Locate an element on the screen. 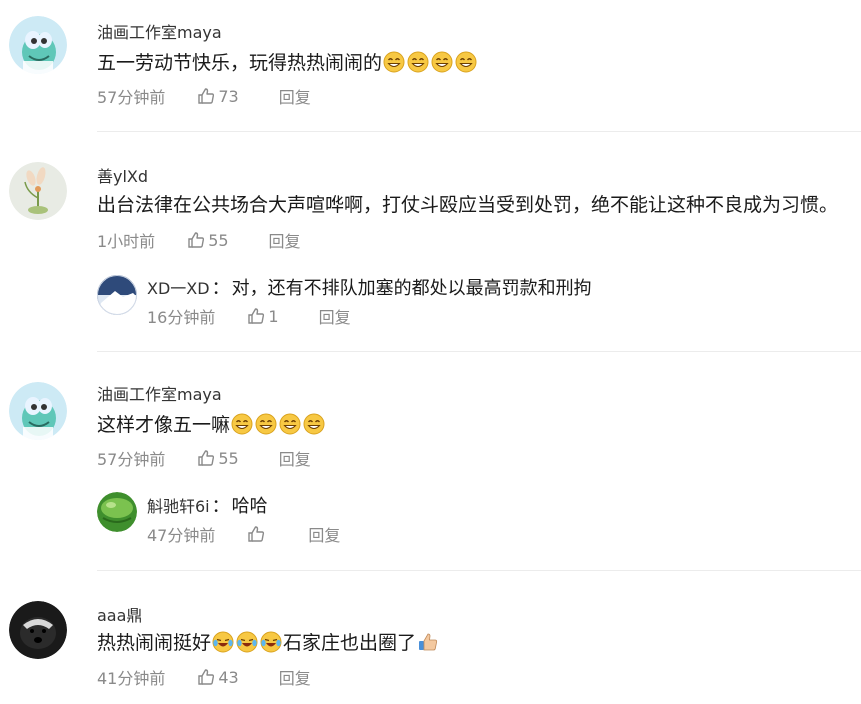  like-button: 73 is located at coordinates (218, 96).